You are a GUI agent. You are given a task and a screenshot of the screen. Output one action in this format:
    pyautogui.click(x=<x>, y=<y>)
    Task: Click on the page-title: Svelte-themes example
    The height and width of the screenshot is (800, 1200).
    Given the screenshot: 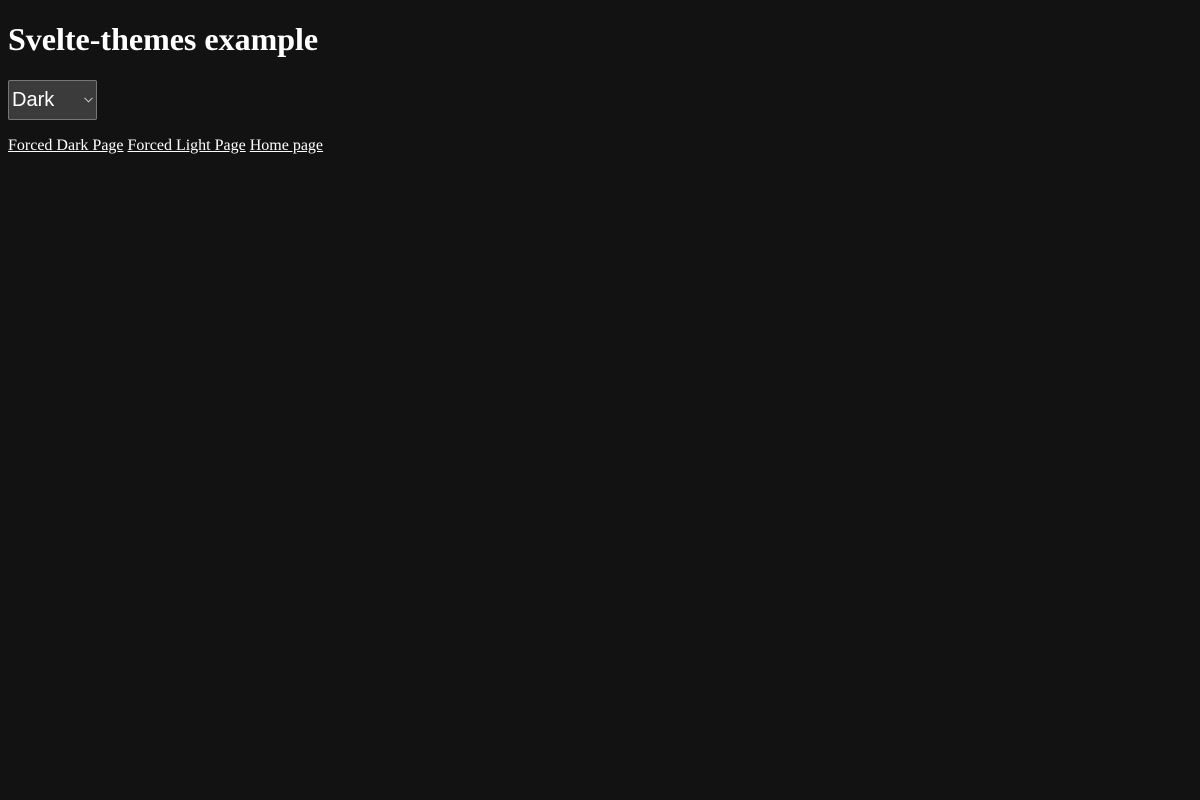 What is the action you would take?
    pyautogui.click(x=163, y=39)
    